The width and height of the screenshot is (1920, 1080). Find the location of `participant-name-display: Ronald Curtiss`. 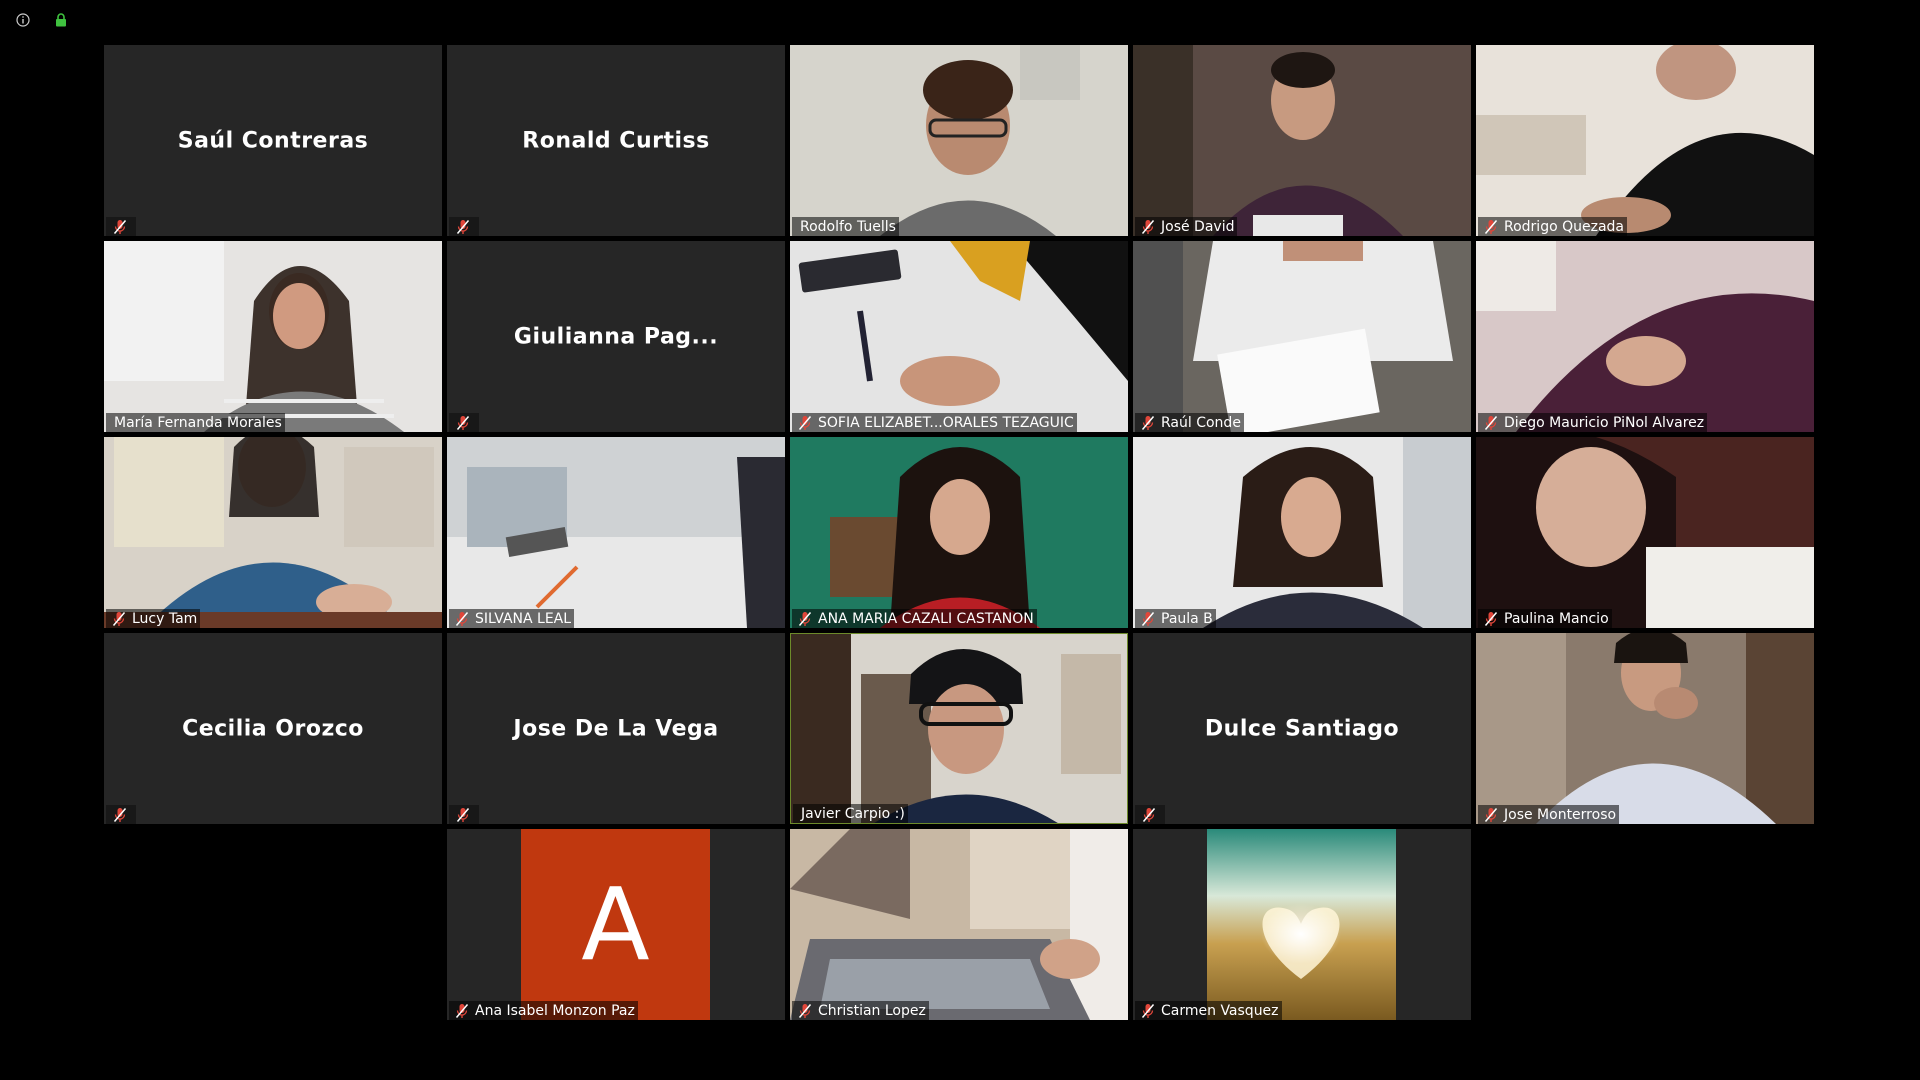

participant-name-display: Ronald Curtiss is located at coordinates (616, 140).